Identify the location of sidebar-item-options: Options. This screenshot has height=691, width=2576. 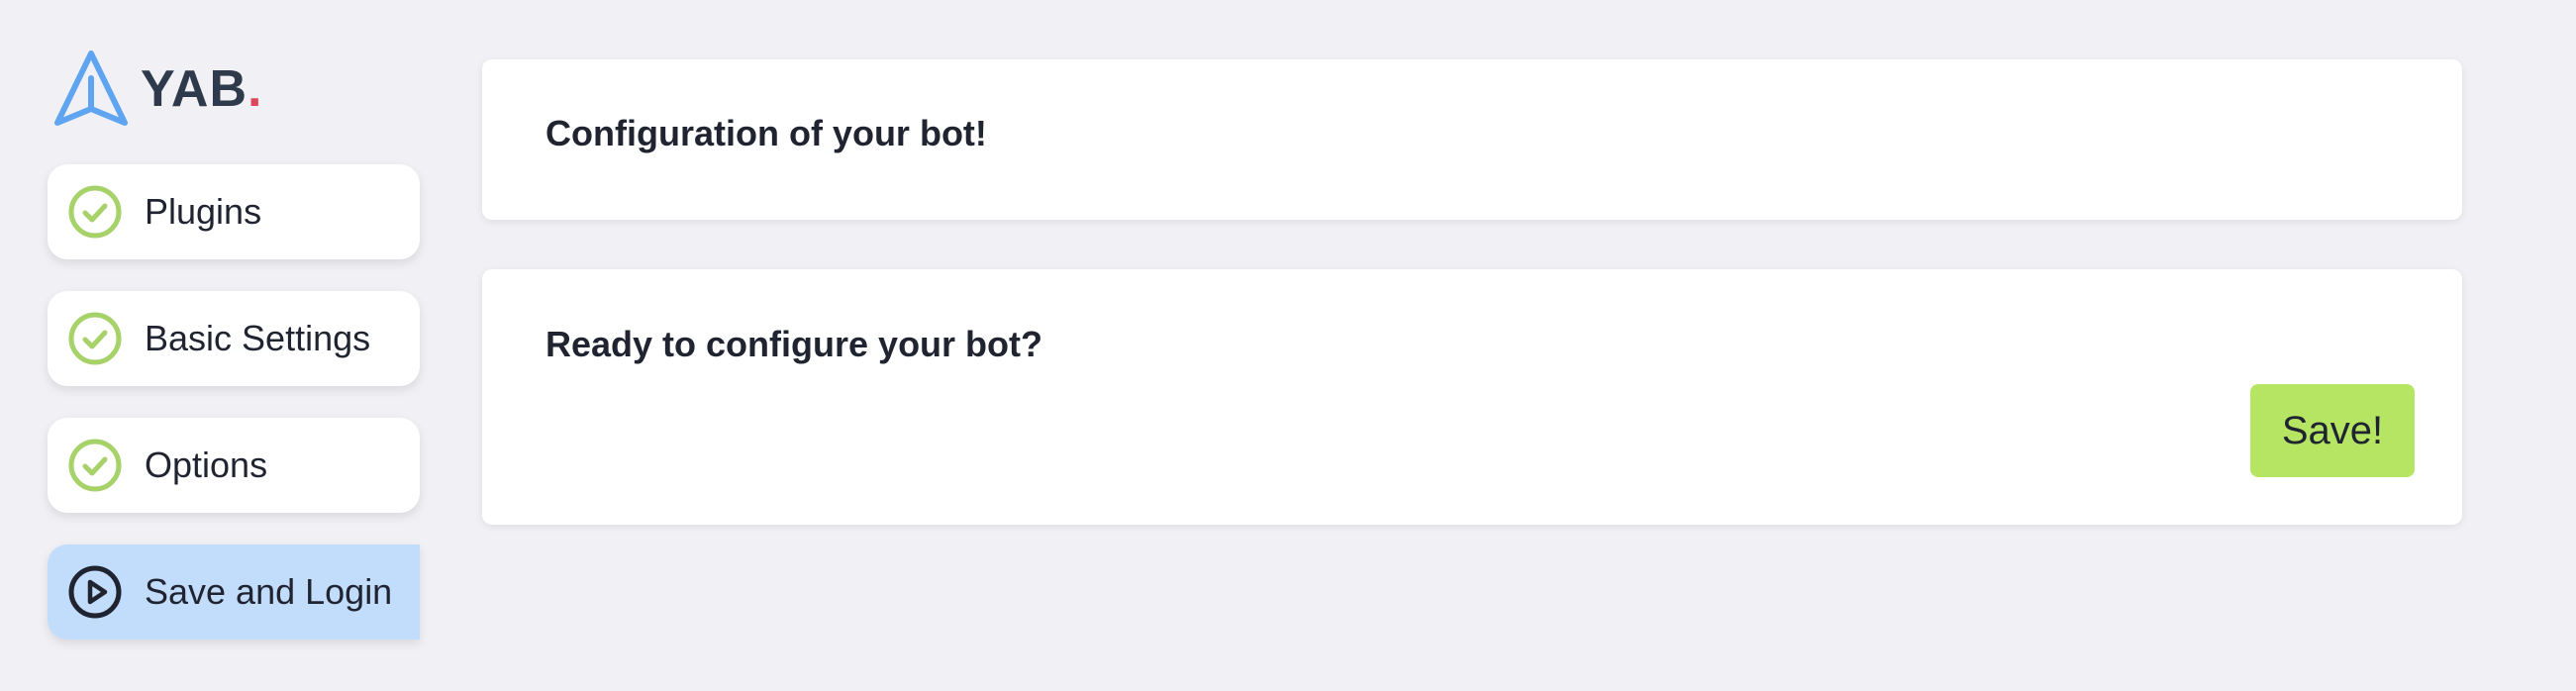
(234, 466).